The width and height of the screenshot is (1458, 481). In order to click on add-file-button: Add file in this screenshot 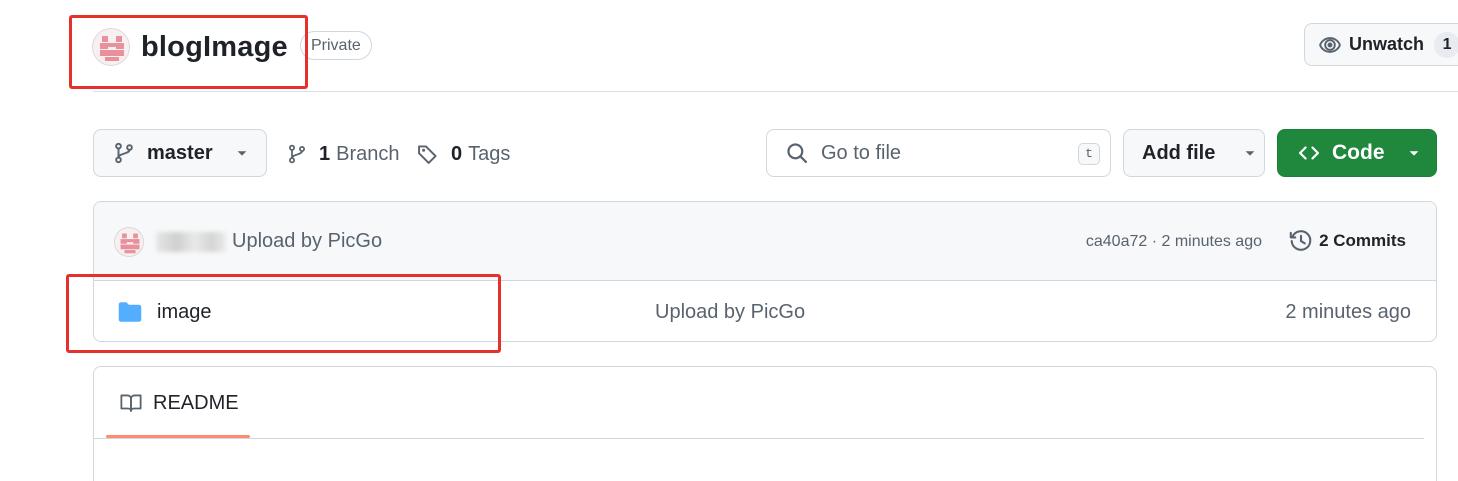, I will do `click(1194, 153)`.